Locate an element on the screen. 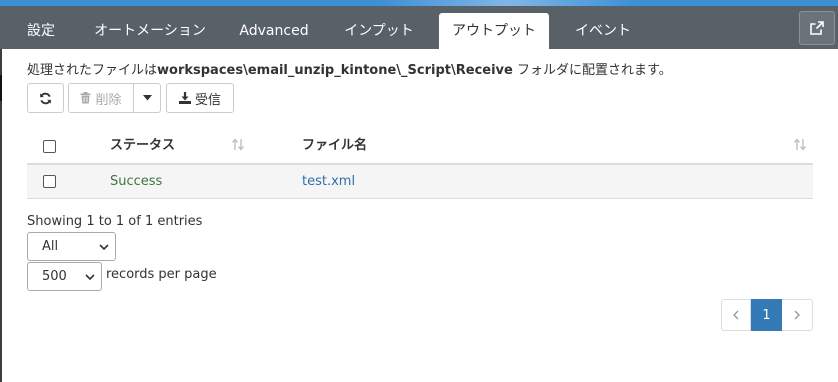 The image size is (838, 382). pagination: 1 is located at coordinates (767, 315).